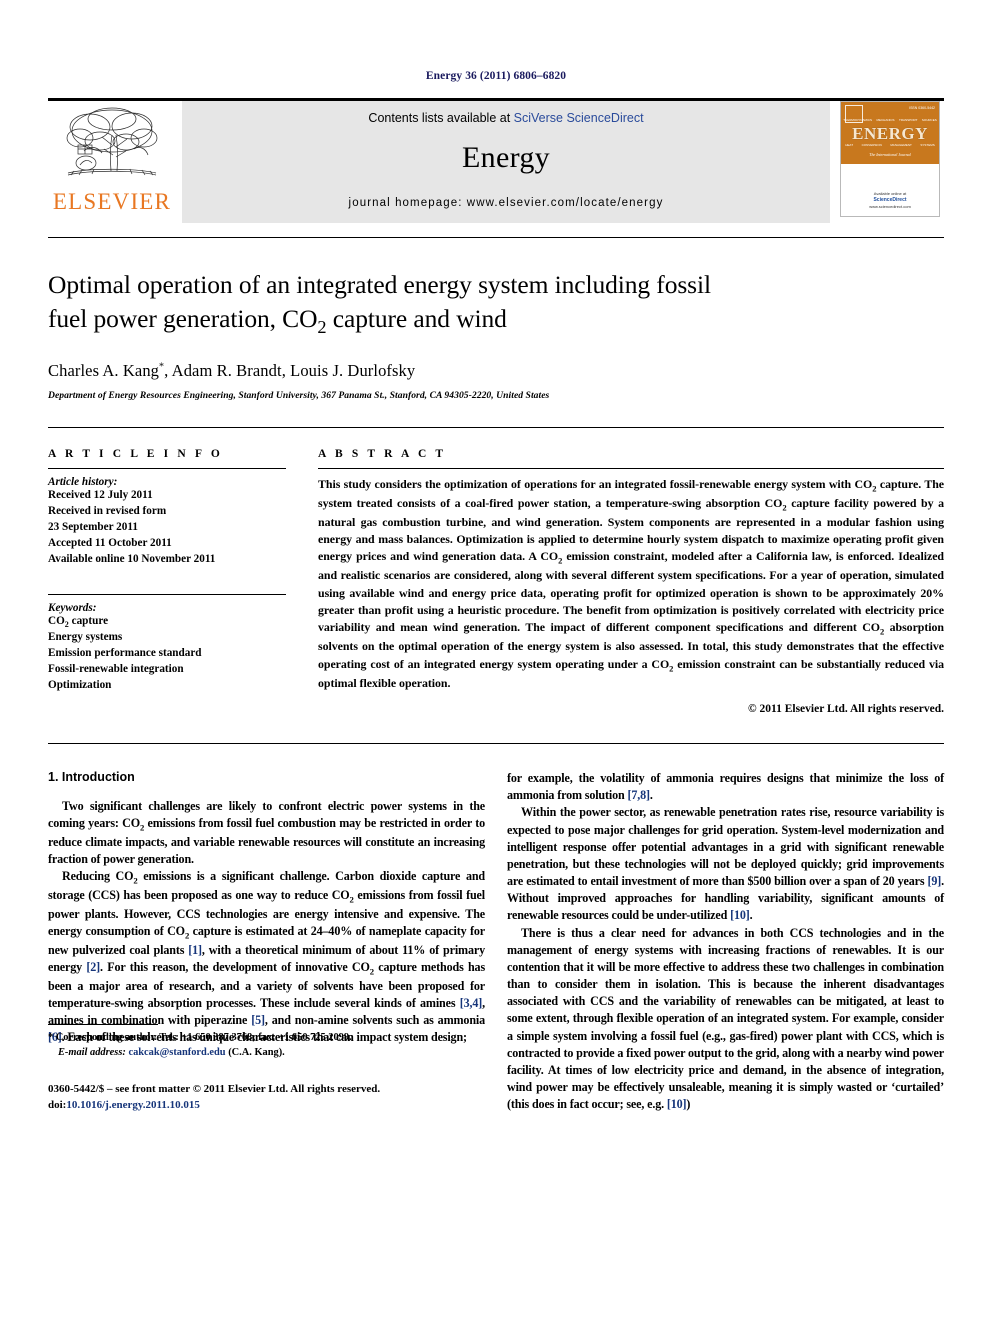 This screenshot has height=1323, width=992. Describe the element at coordinates (638, 795) in the screenshot. I see `citation-link: [7,8]` at that location.